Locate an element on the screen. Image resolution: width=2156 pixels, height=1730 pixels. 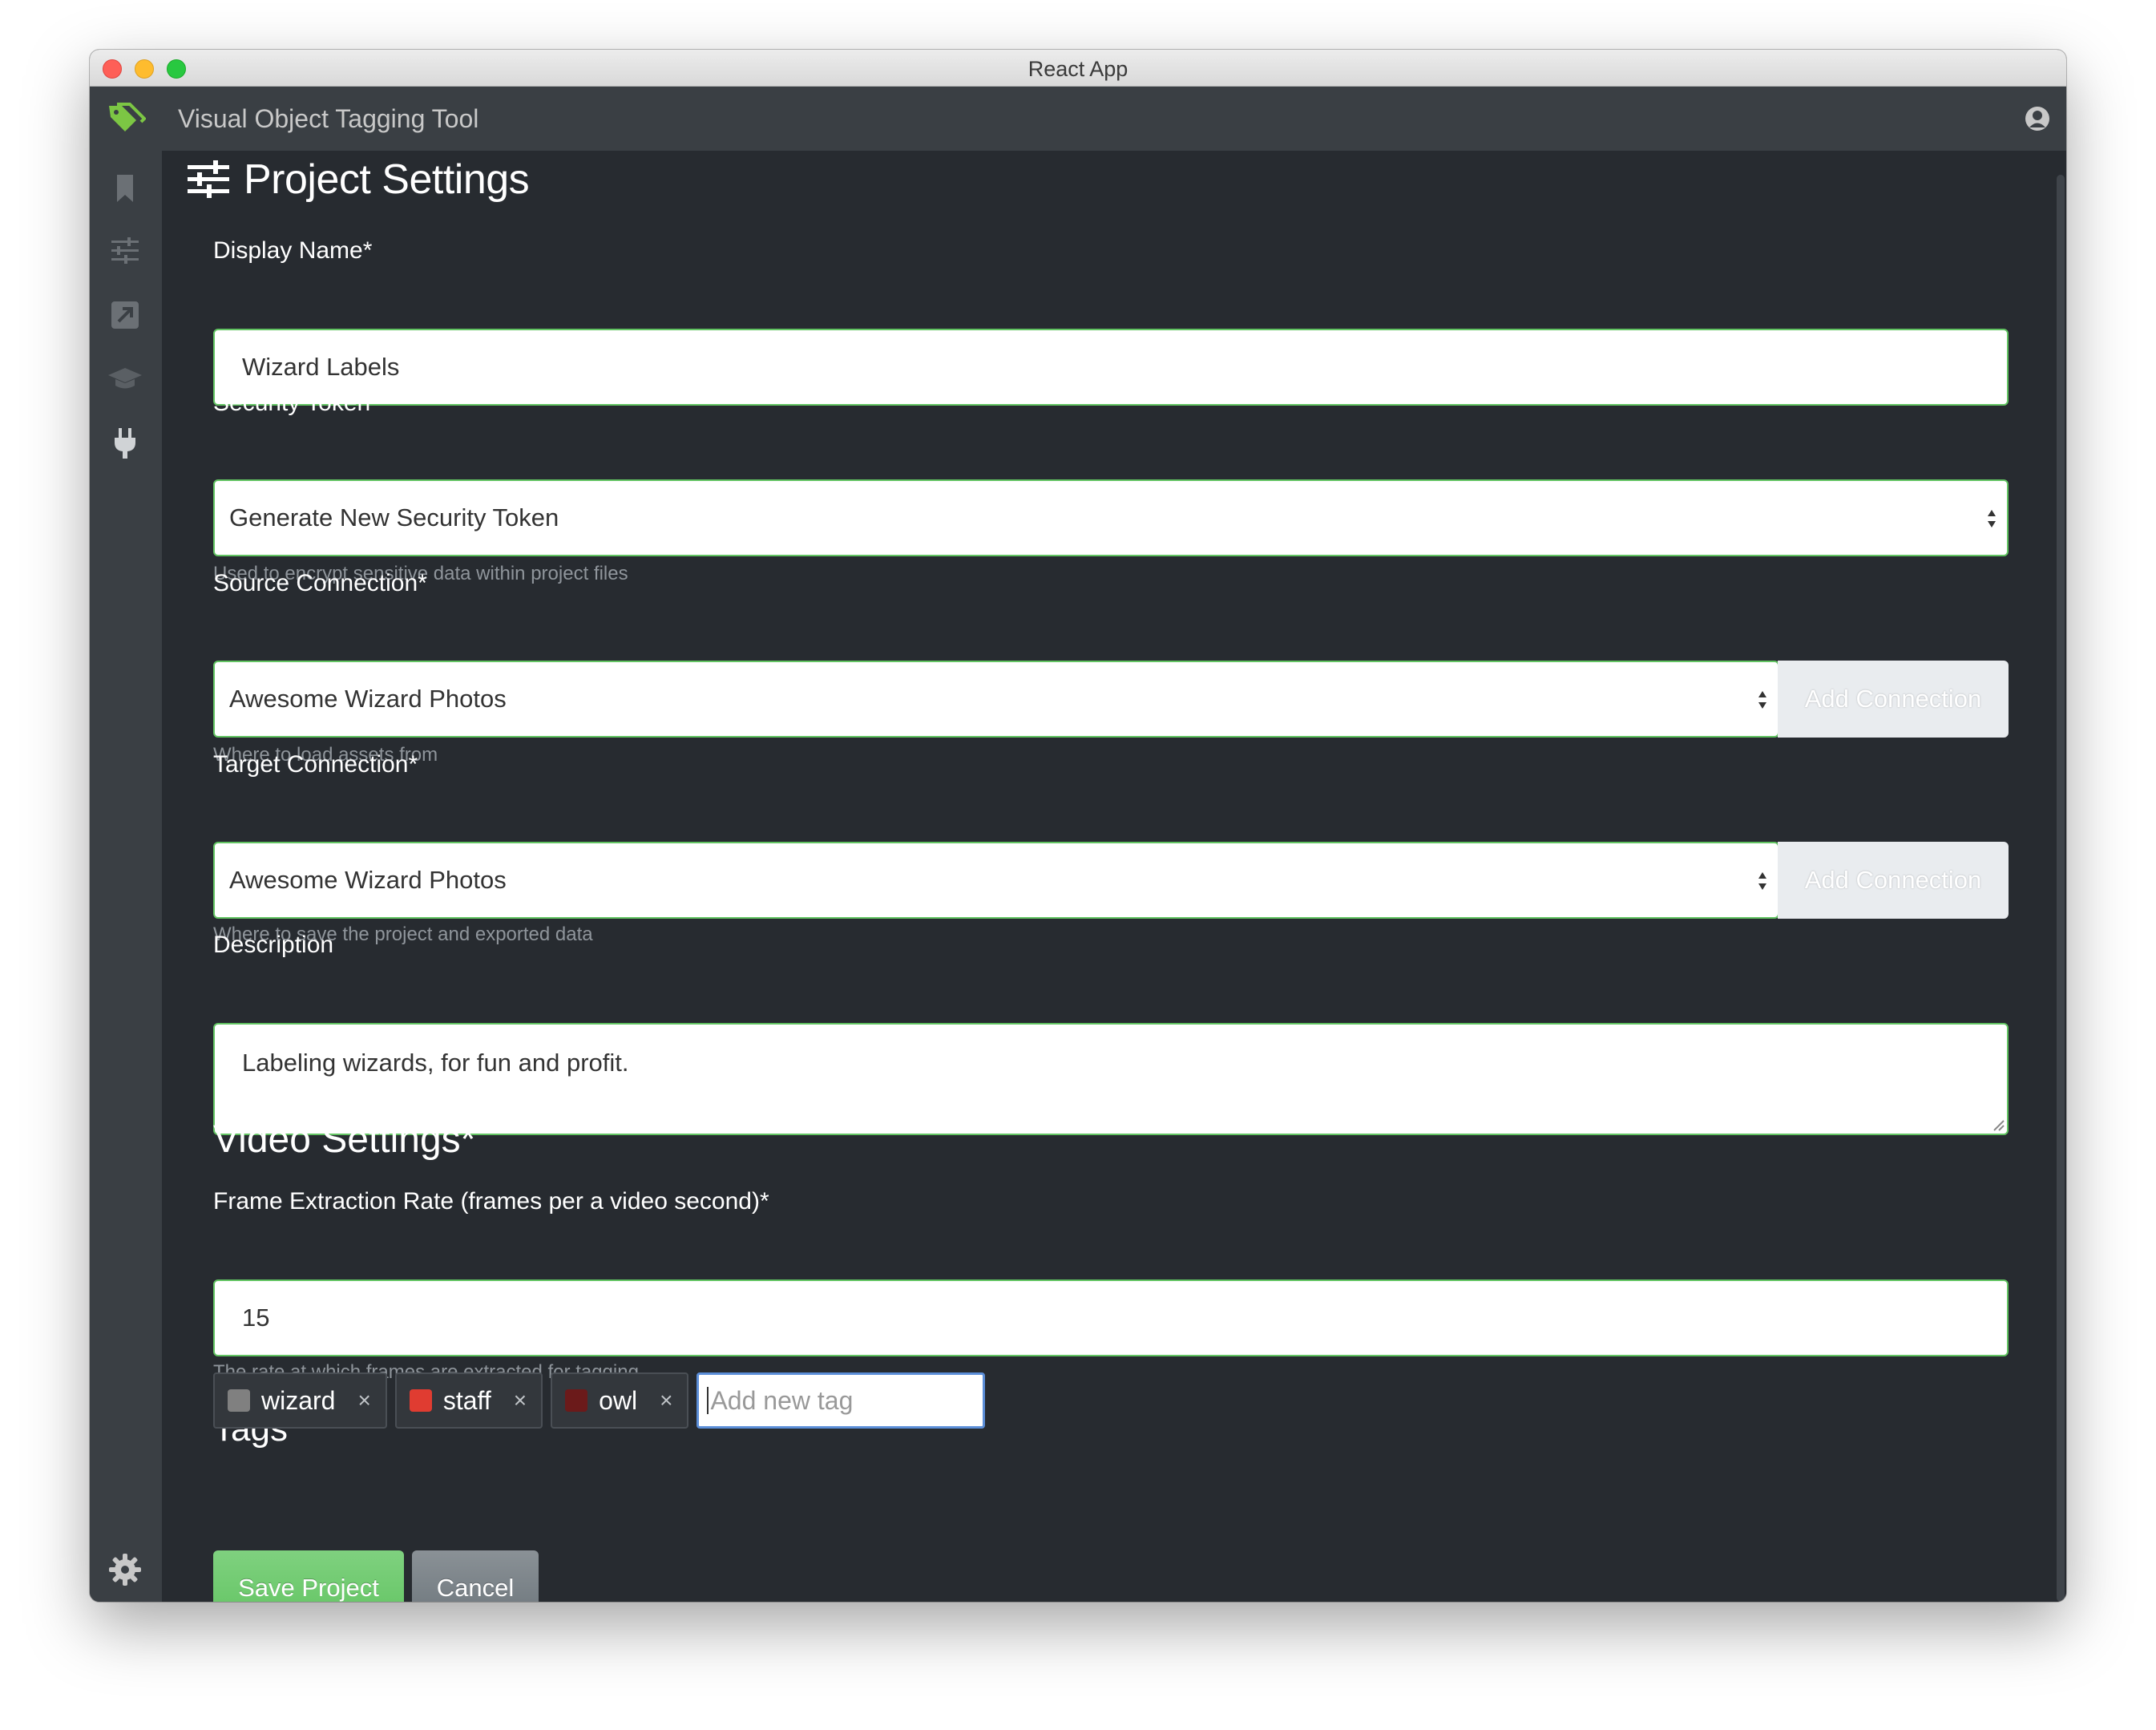
tag-label: wizard is located at coordinates (298, 1400).